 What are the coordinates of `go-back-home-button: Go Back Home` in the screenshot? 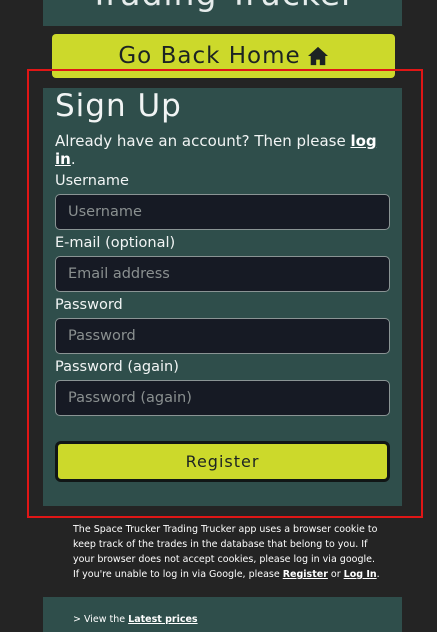 It's located at (223, 56).